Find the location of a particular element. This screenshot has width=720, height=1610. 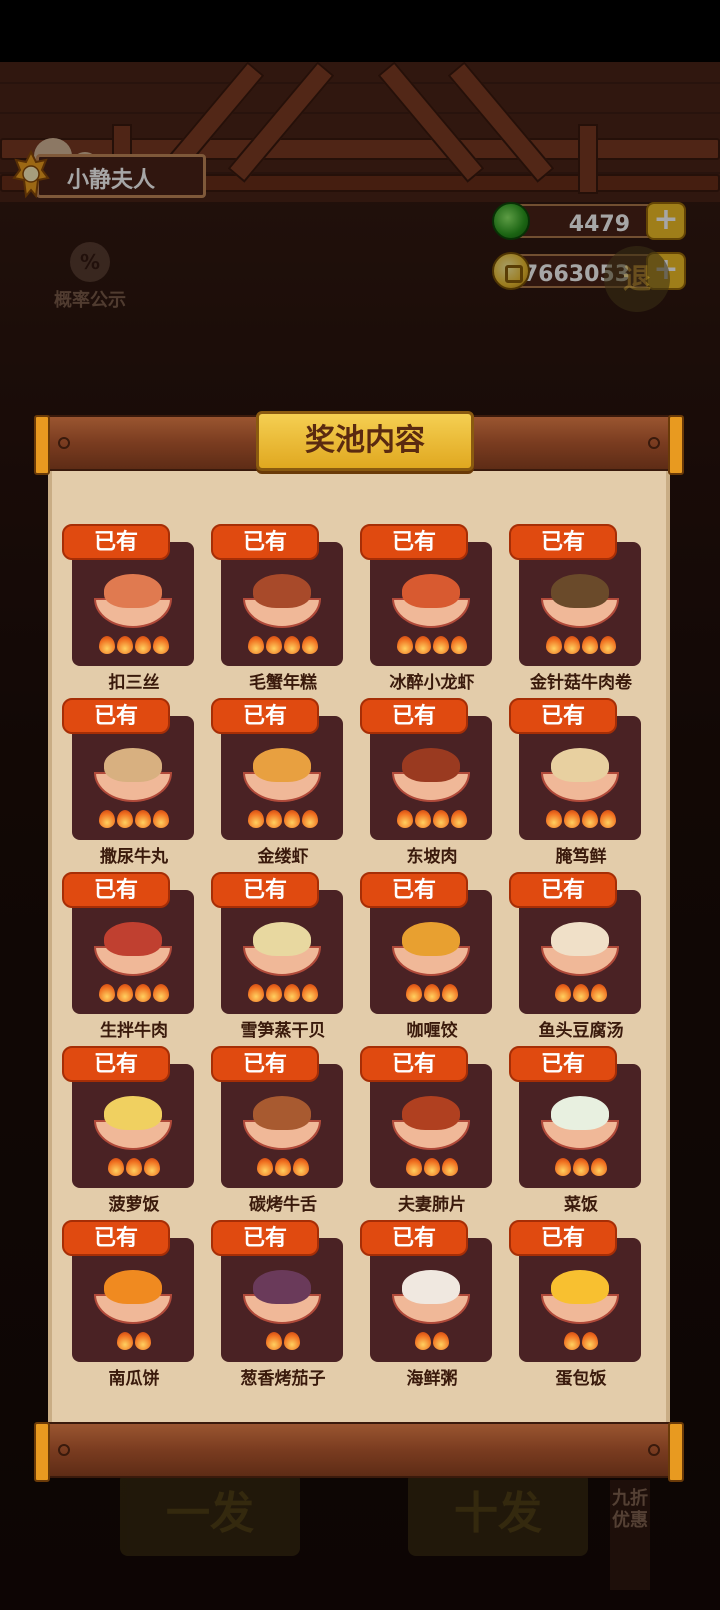

dish-name: 金缕虾 is located at coordinates (283, 857).